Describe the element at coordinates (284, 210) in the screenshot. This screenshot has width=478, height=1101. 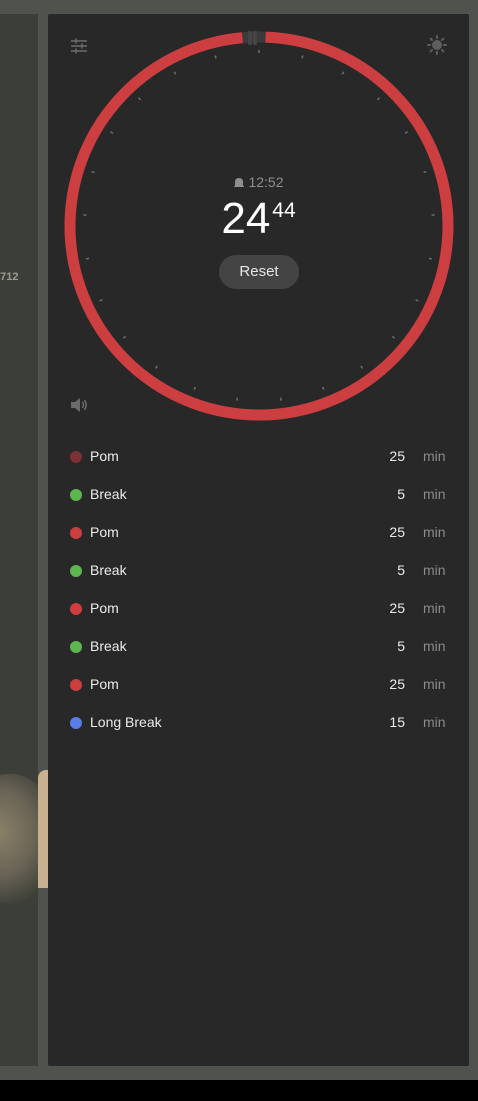
I see `remaining-seconds: 44` at that location.